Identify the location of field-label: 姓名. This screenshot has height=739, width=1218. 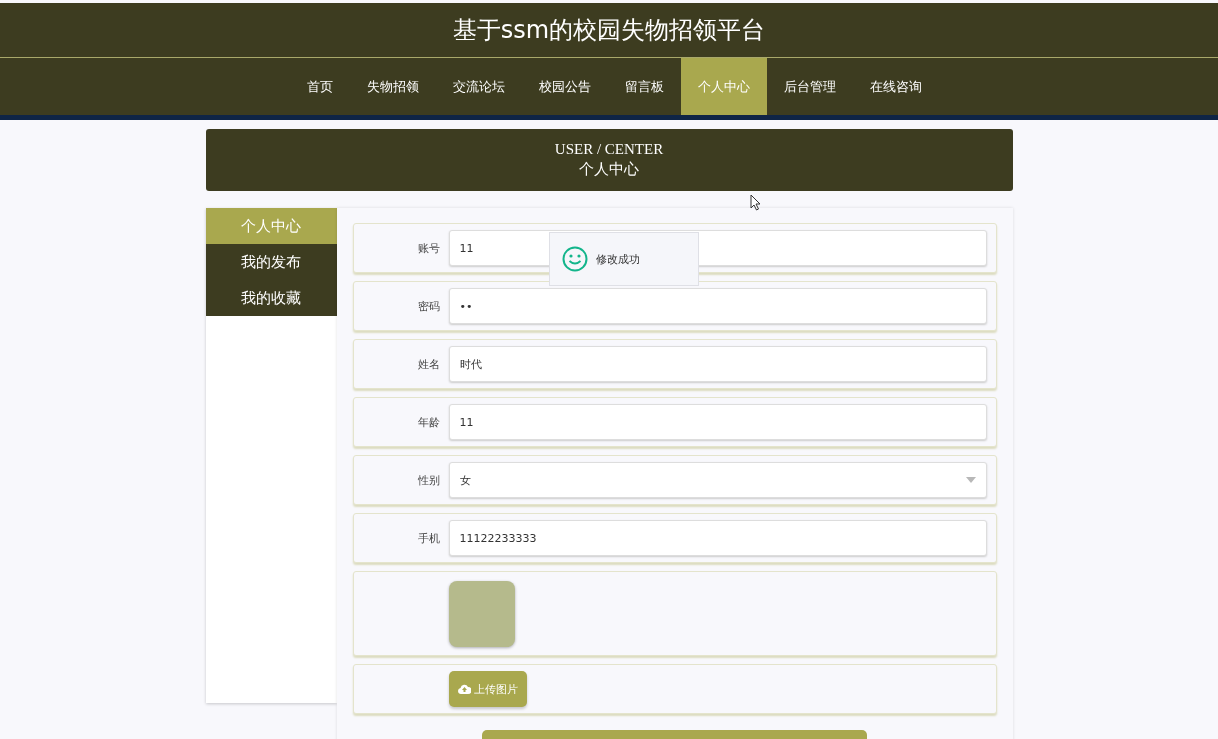
(428, 364).